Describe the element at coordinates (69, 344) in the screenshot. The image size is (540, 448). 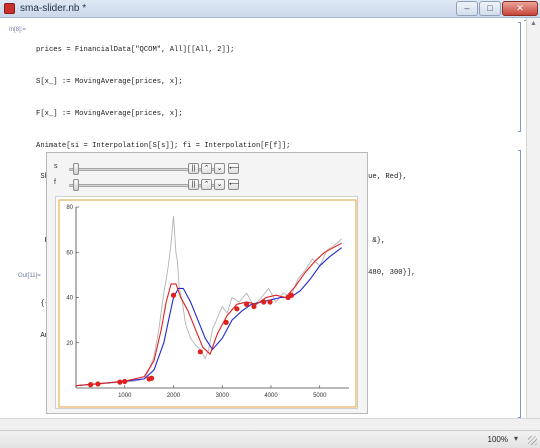
I see `y-tick-label: 20` at that location.